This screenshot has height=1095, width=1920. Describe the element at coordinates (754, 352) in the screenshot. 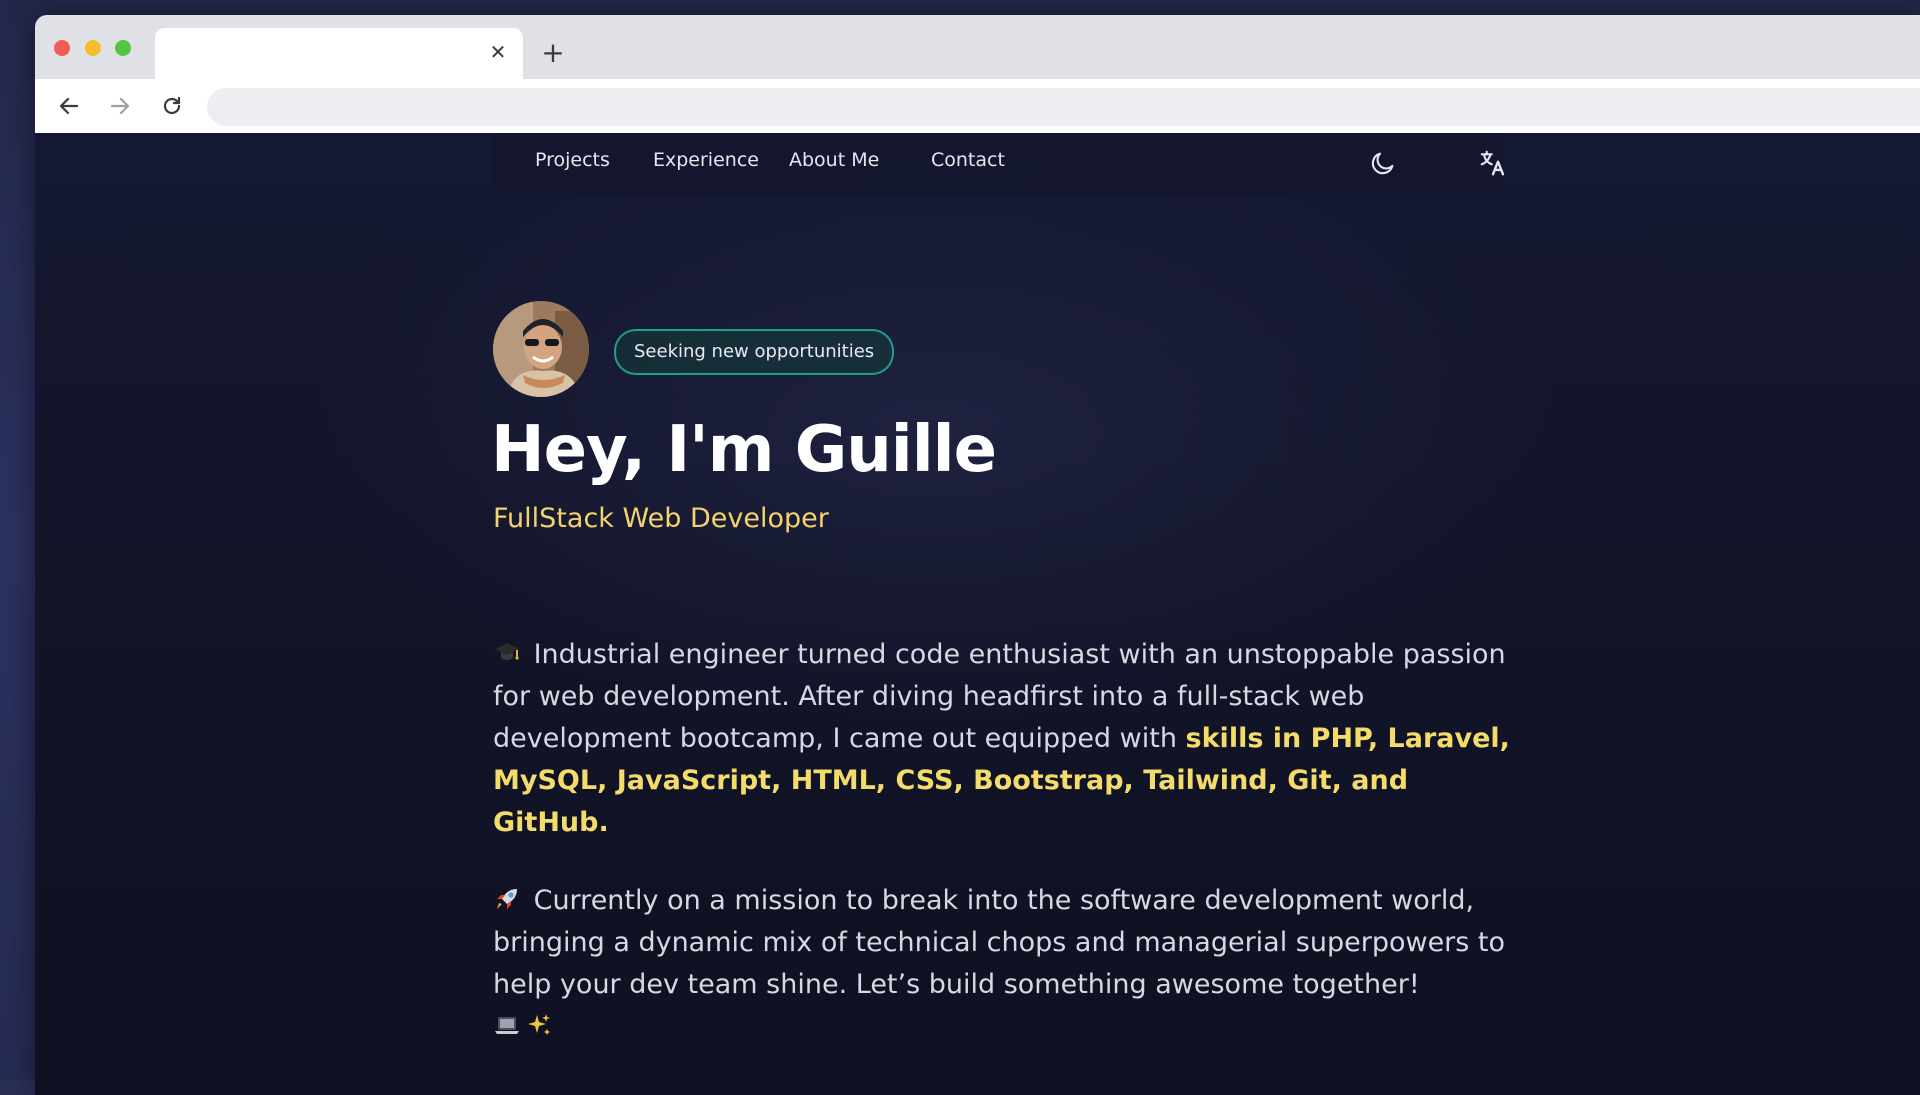

I see `status-badge: Seeking new opportunities` at that location.